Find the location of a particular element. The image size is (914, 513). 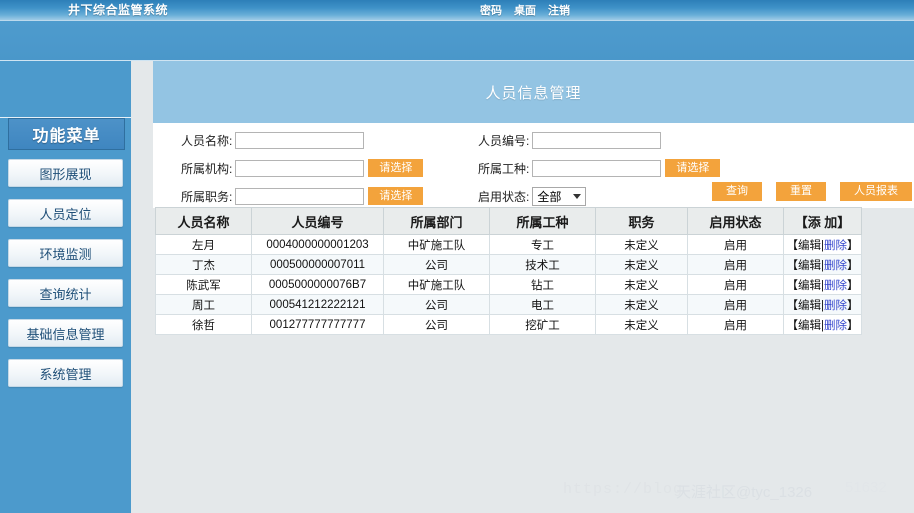

query-button: 查询 is located at coordinates (737, 191).